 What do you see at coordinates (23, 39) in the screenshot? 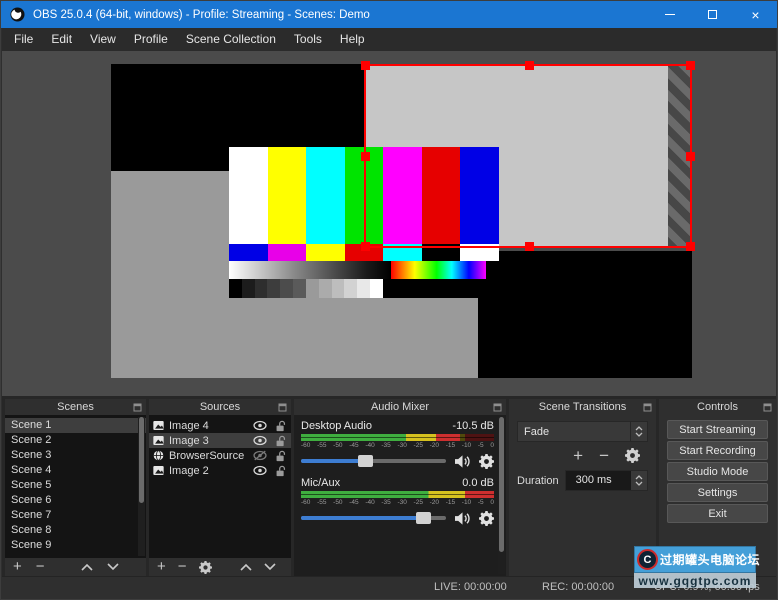
I see `menu-file: File` at bounding box center [23, 39].